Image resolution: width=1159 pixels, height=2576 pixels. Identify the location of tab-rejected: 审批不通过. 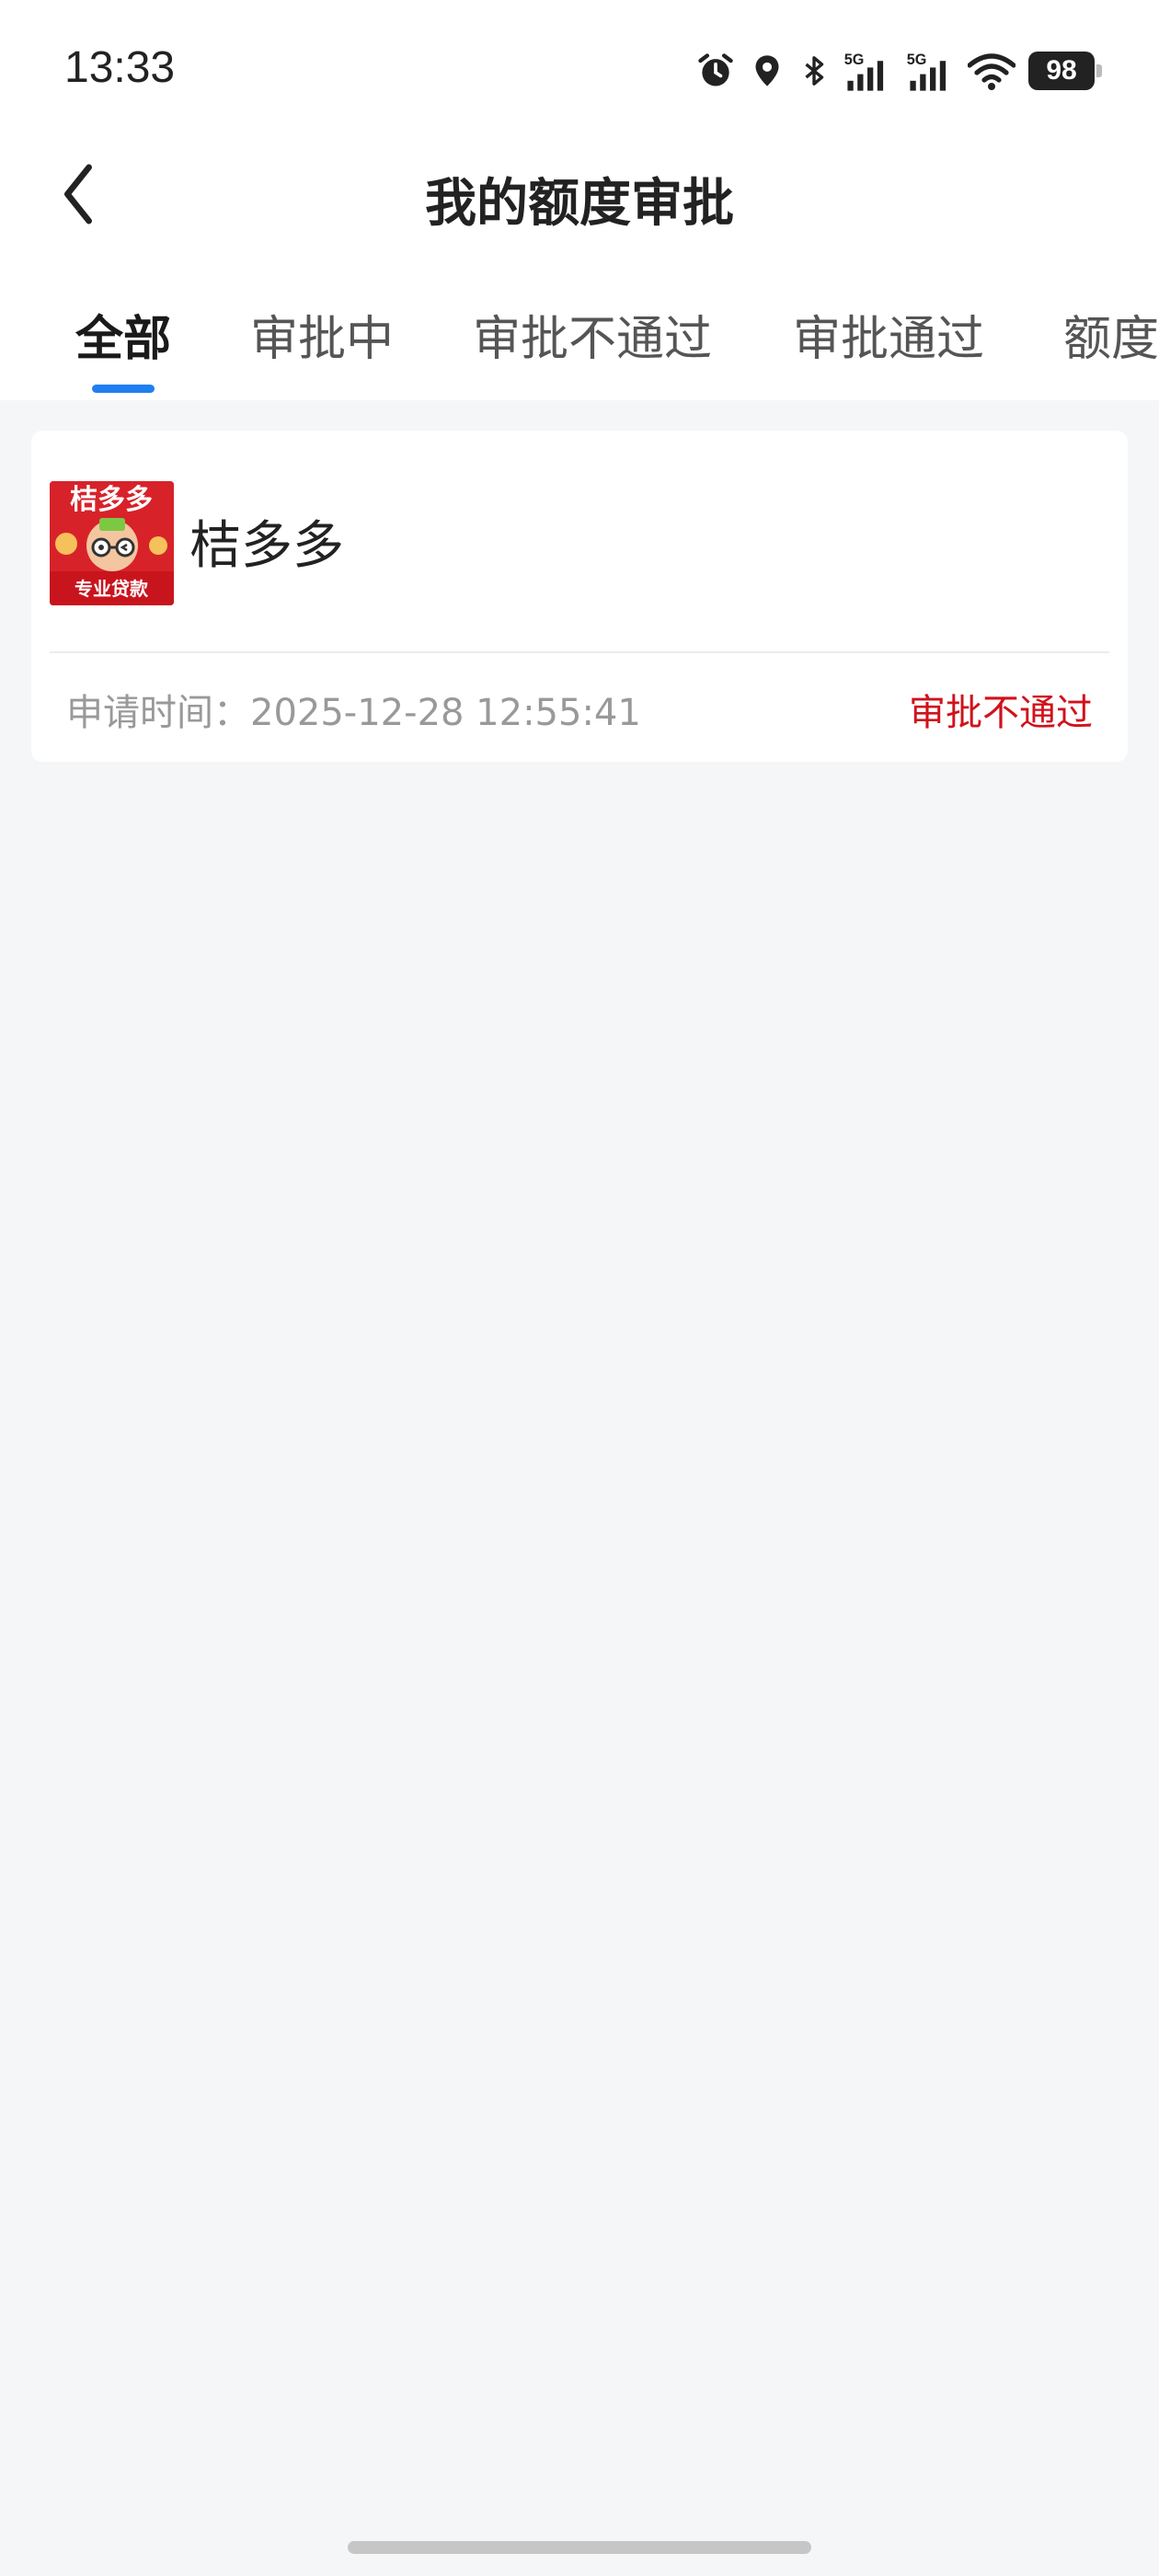
(592, 334).